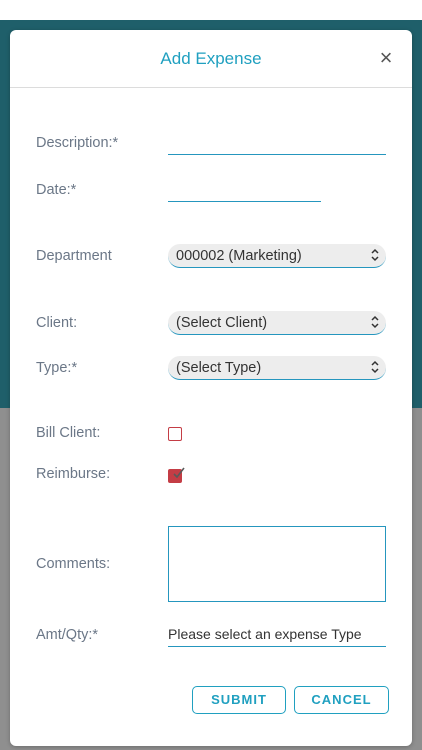  What do you see at coordinates (77, 143) in the screenshot?
I see `description-label: Description:*` at bounding box center [77, 143].